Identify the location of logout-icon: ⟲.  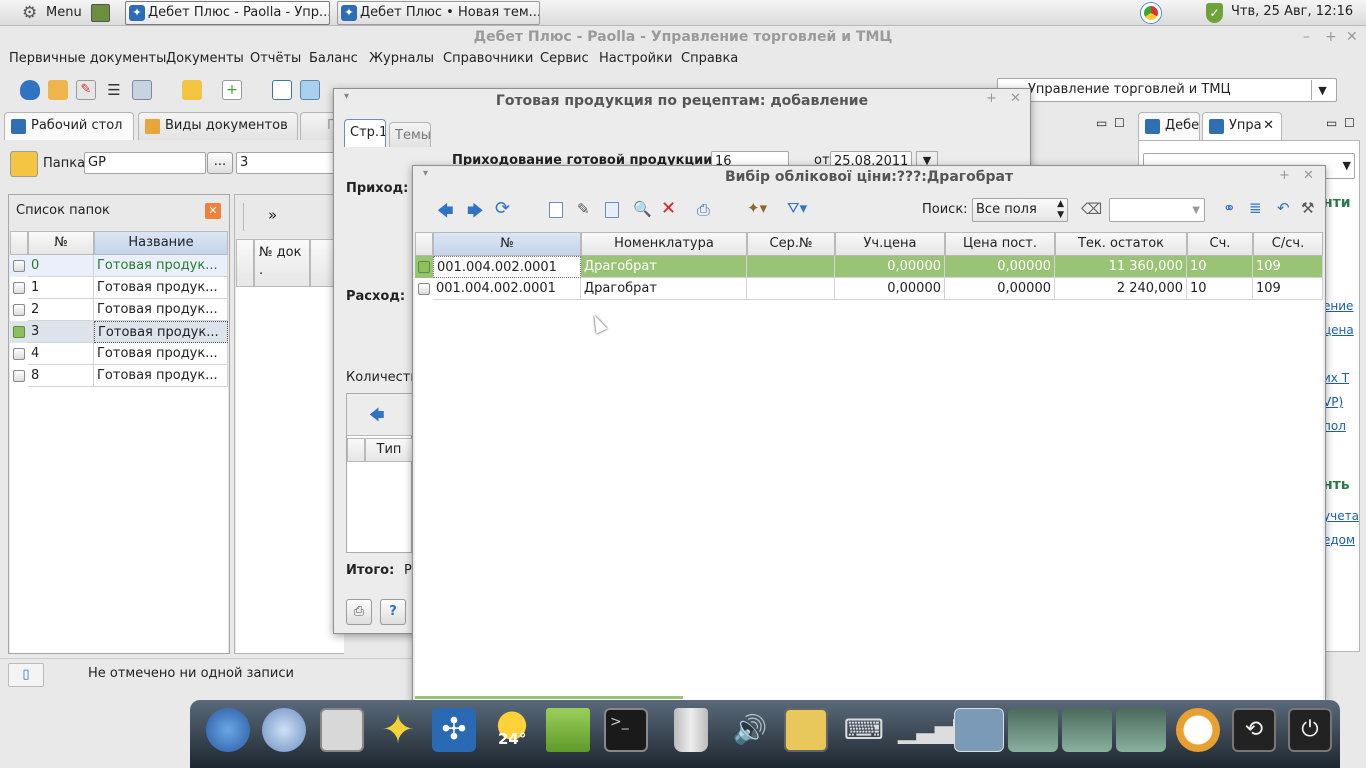
(1254, 730).